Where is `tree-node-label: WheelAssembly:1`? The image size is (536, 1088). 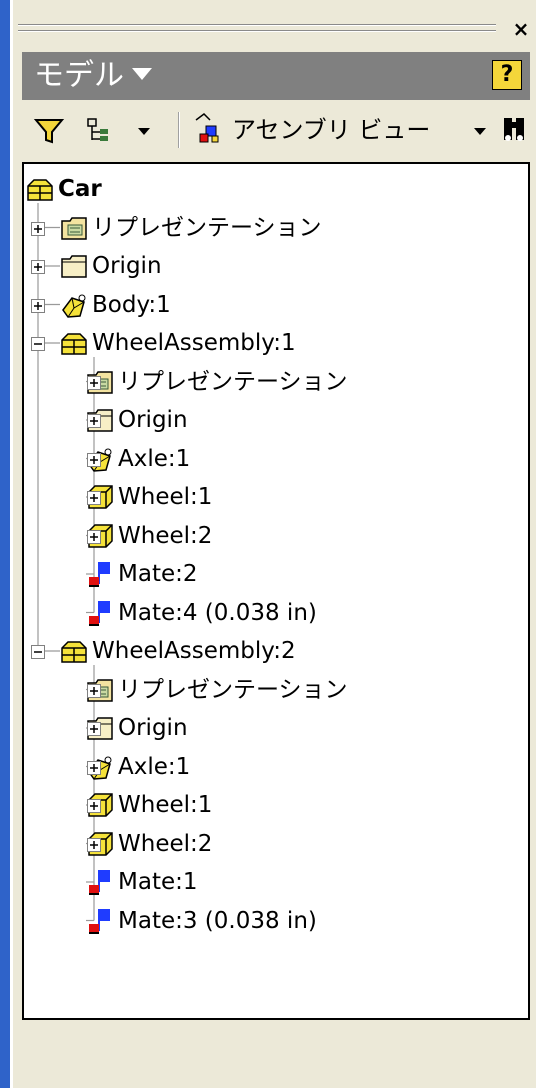
tree-node-label: WheelAssembly:1 is located at coordinates (194, 343).